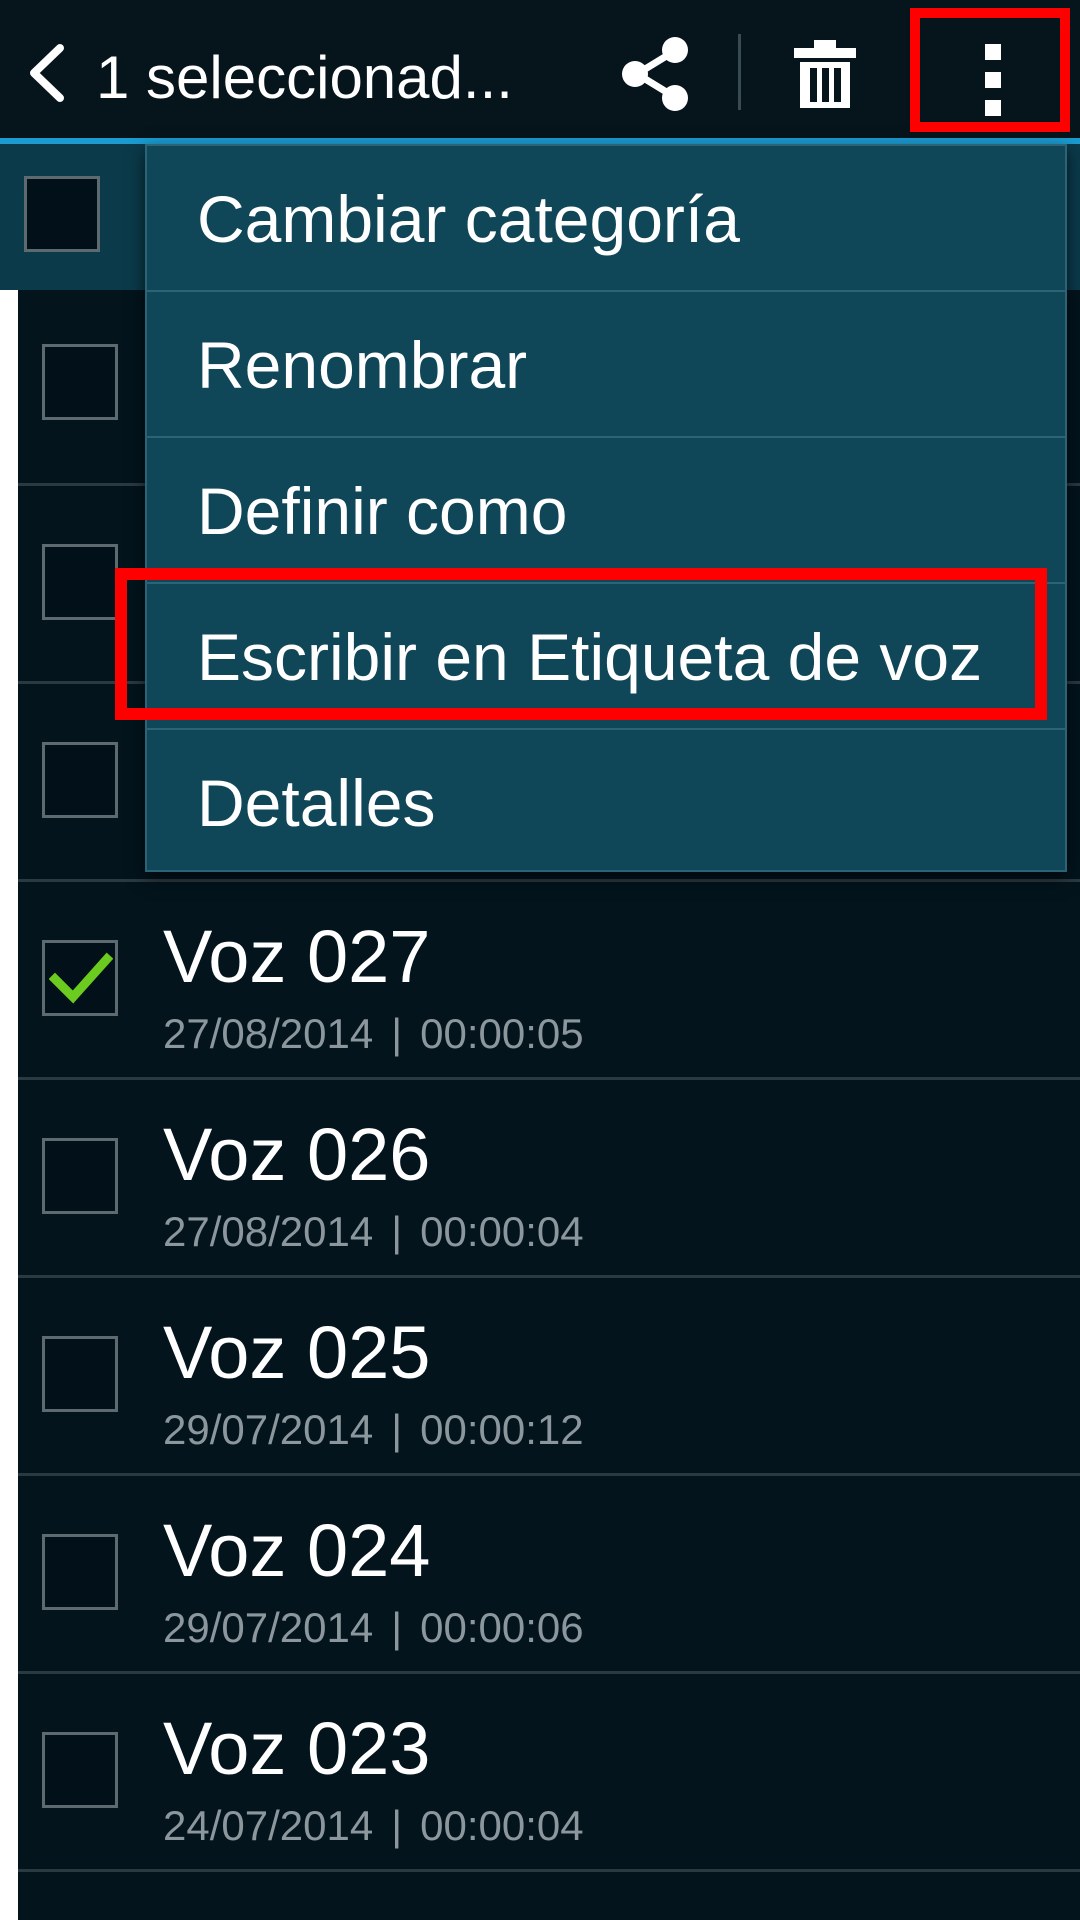  What do you see at coordinates (549, 1897) in the screenshot?
I see `list-item` at bounding box center [549, 1897].